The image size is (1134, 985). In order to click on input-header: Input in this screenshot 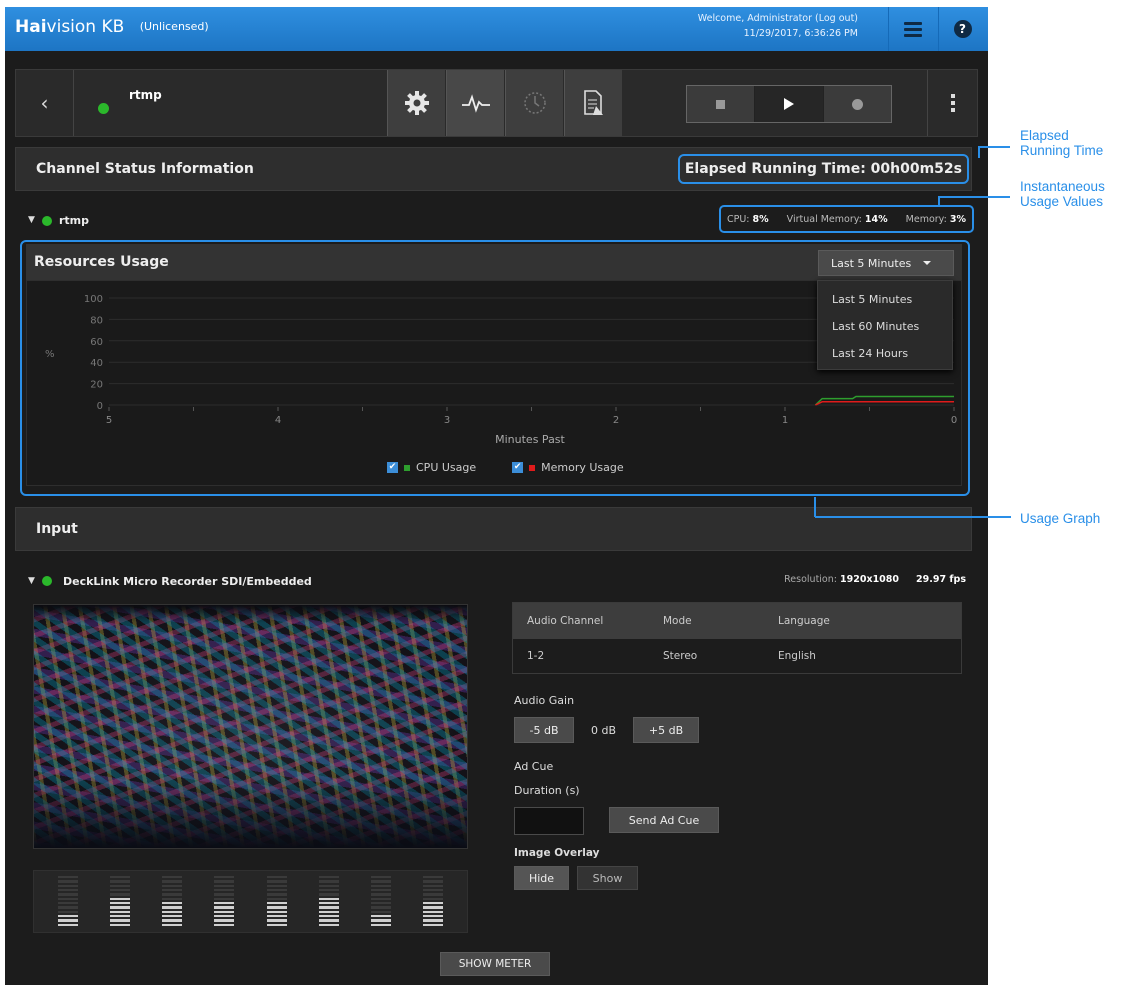, I will do `click(493, 529)`.